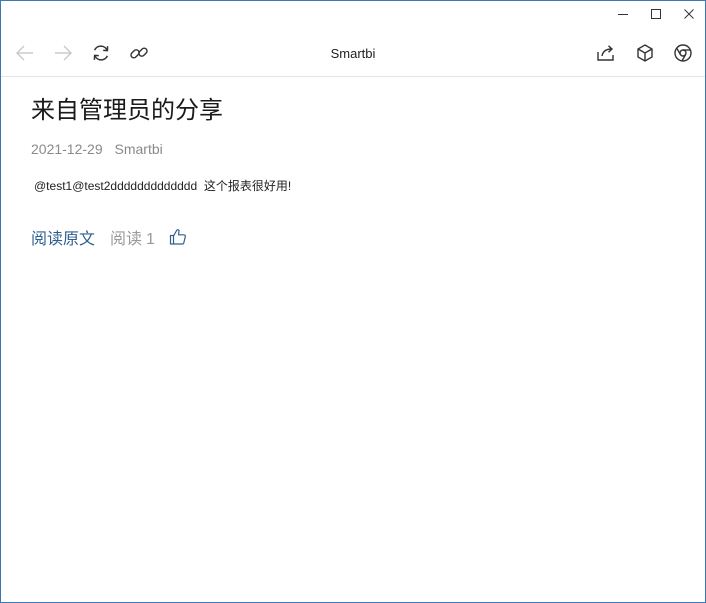  What do you see at coordinates (127, 110) in the screenshot?
I see `article-title: 来自管理员的分享` at bounding box center [127, 110].